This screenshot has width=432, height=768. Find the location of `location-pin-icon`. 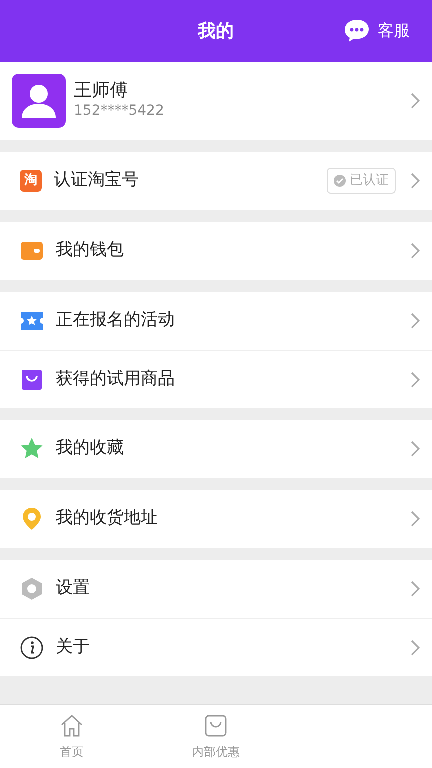

location-pin-icon is located at coordinates (32, 519).